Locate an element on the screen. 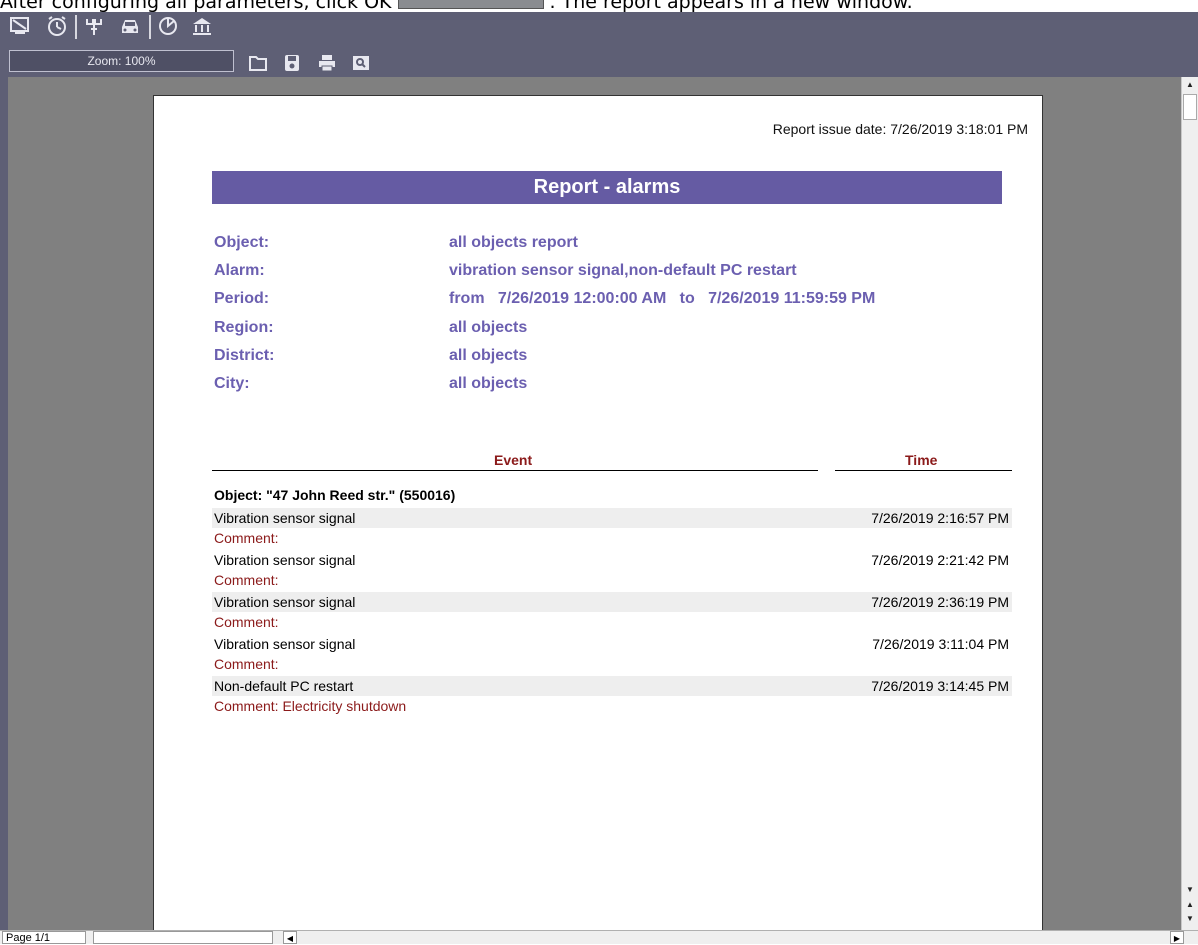  building-icon is located at coordinates (202, 26).